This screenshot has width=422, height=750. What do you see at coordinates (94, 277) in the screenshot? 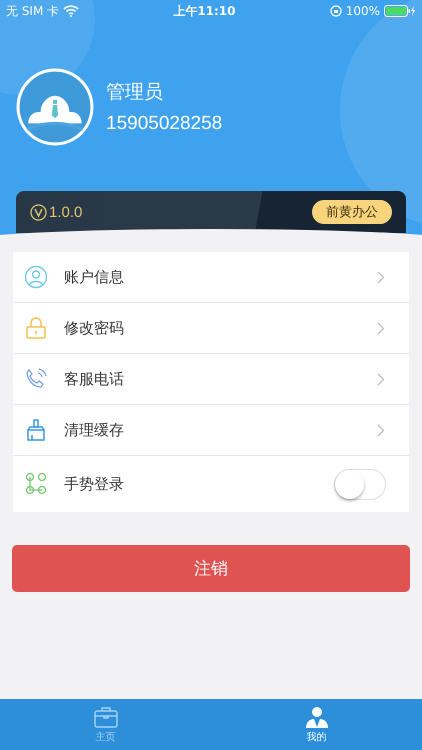
I see `settings-label: 账户信息` at bounding box center [94, 277].